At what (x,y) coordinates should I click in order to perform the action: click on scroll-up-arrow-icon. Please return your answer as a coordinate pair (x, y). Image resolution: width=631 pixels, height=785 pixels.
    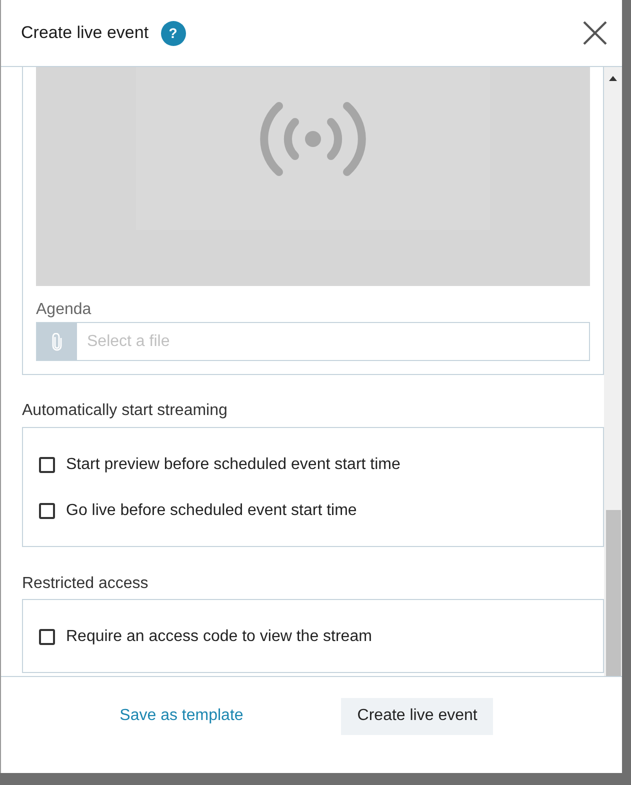
    Looking at the image, I should click on (613, 78).